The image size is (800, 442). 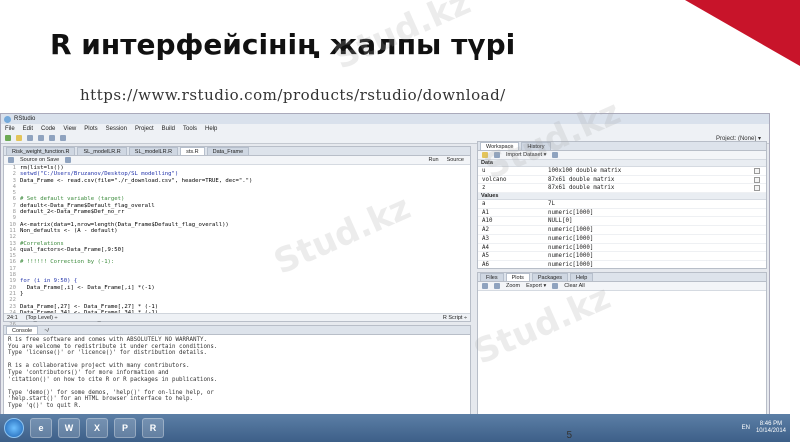 I want to click on save-icon, so click(x=30, y=138).